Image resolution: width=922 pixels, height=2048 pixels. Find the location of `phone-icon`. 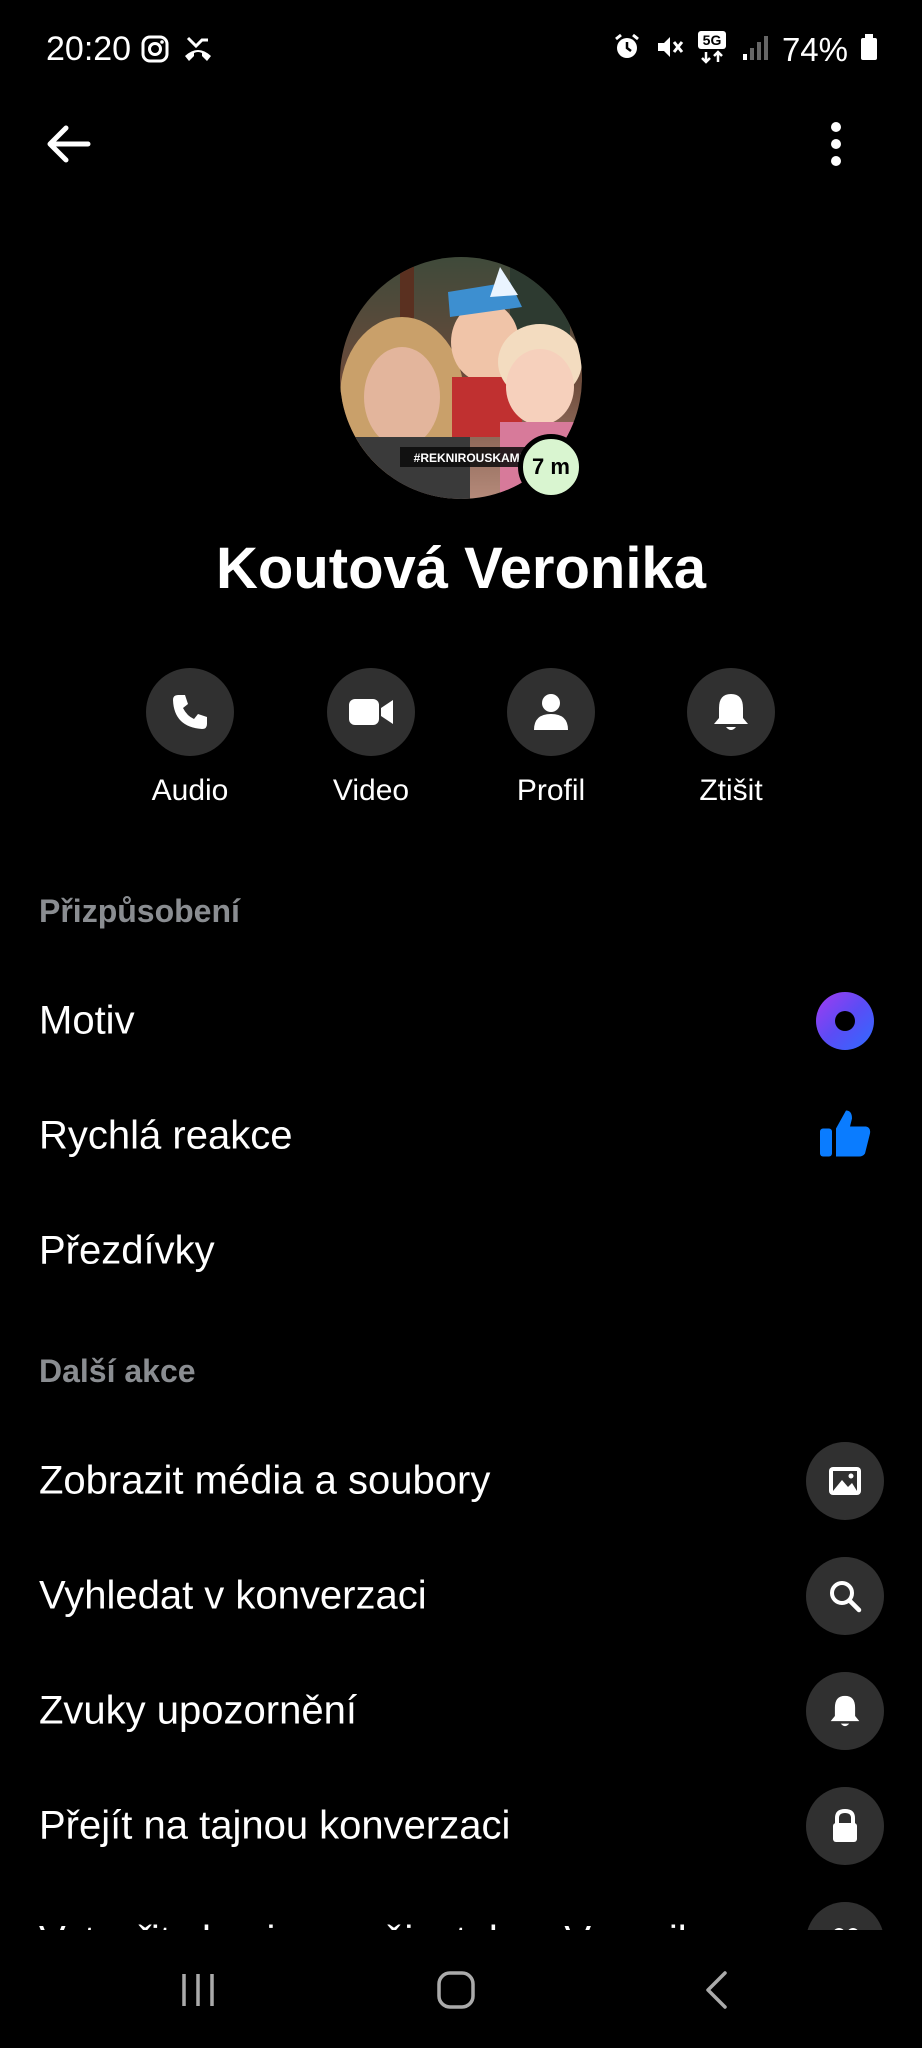

phone-icon is located at coordinates (190, 712).